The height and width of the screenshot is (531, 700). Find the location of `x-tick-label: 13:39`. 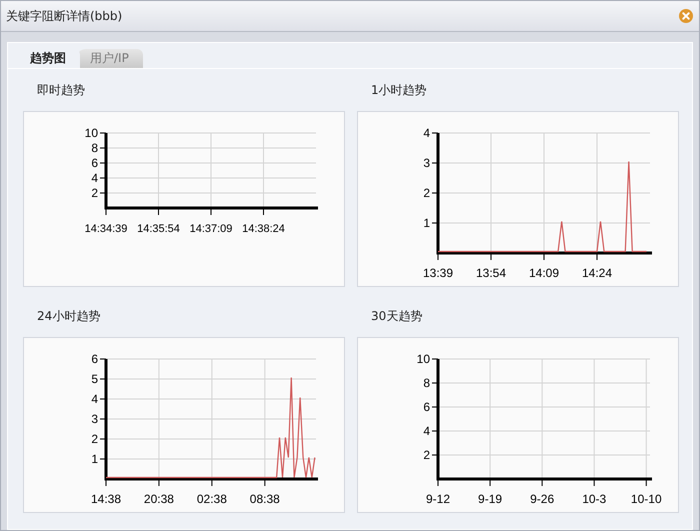

x-tick-label: 13:39 is located at coordinates (438, 273).